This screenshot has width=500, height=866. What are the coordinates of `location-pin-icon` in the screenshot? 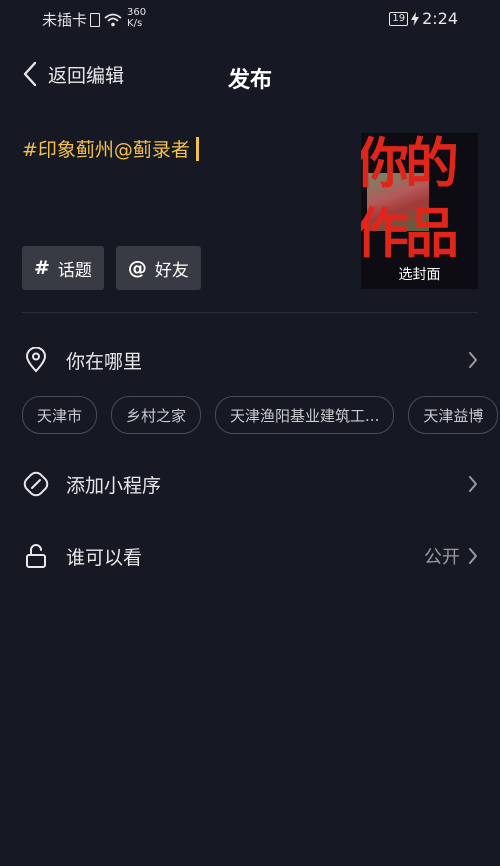 It's located at (36, 360).